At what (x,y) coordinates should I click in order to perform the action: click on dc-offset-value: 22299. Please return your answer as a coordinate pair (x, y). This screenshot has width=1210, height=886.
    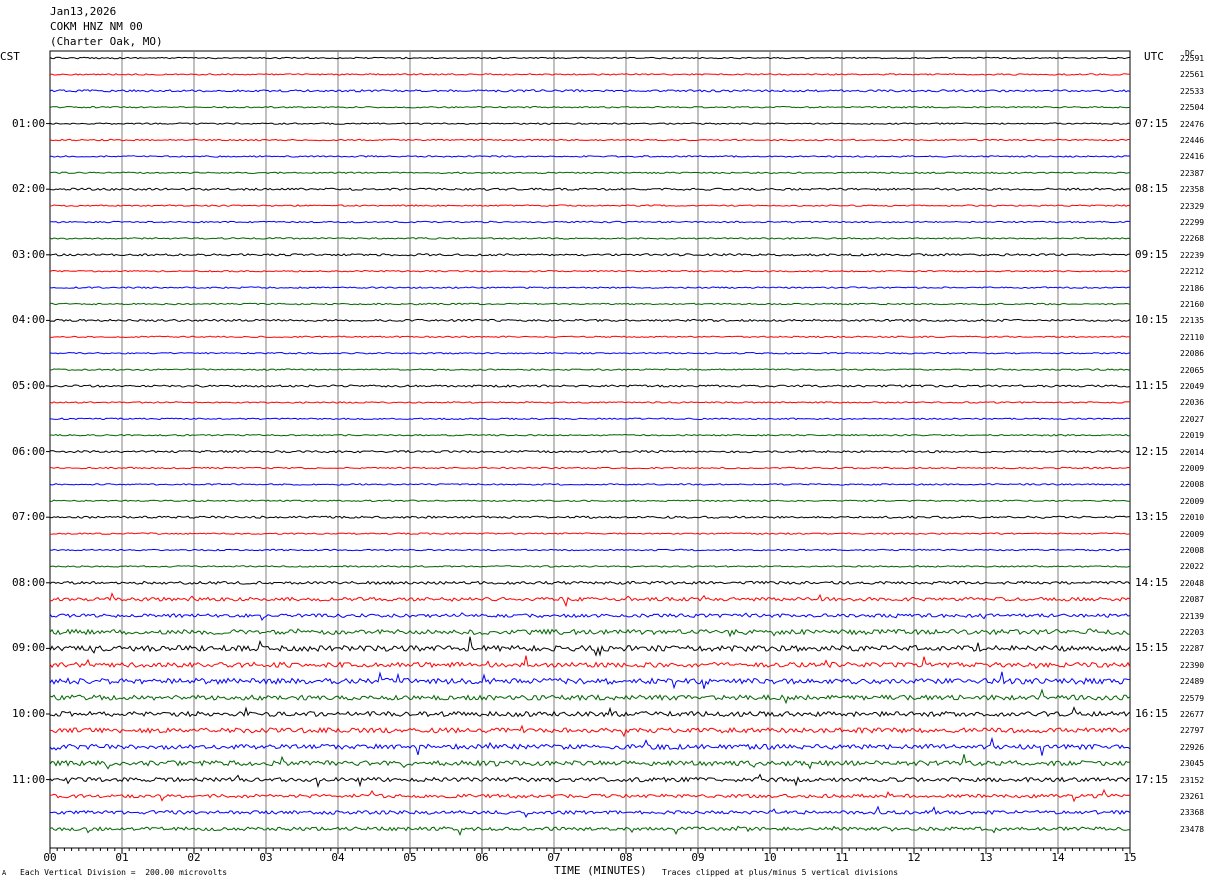
    Looking at the image, I should click on (1192, 222).